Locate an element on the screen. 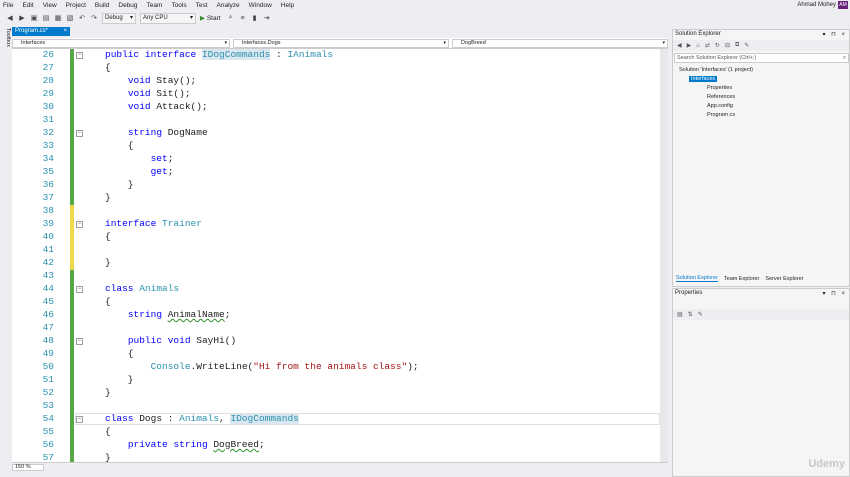  tree-item-project: Interfaces is located at coordinates (703, 79).